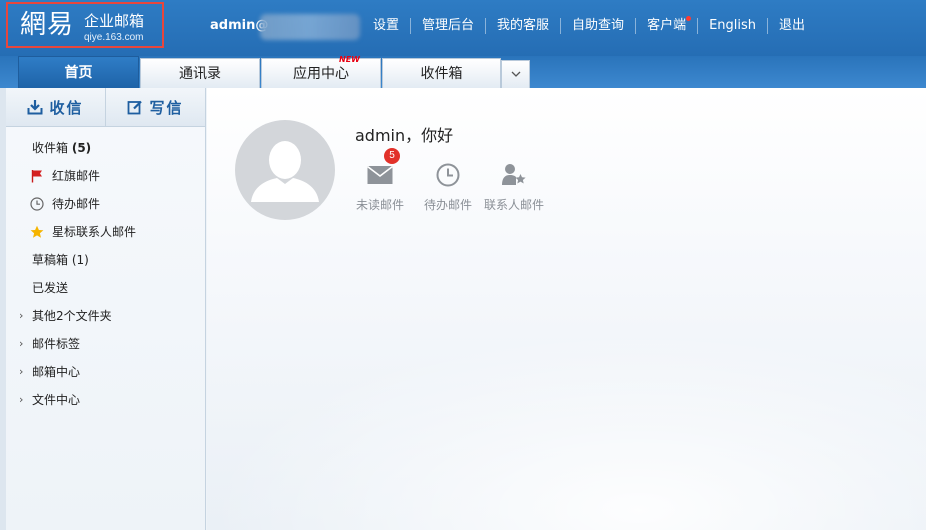  Describe the element at coordinates (81, 148) in the screenshot. I see `inbox-unread-count: (5)` at that location.